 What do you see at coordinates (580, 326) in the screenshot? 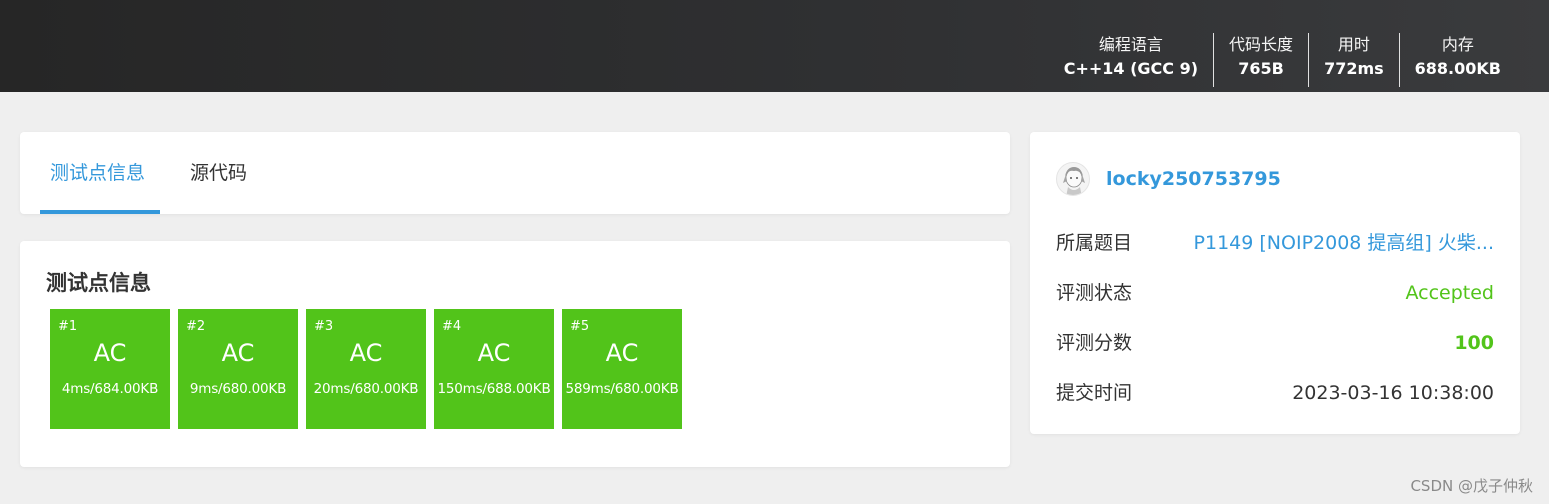
I see `case-number: #5` at bounding box center [580, 326].